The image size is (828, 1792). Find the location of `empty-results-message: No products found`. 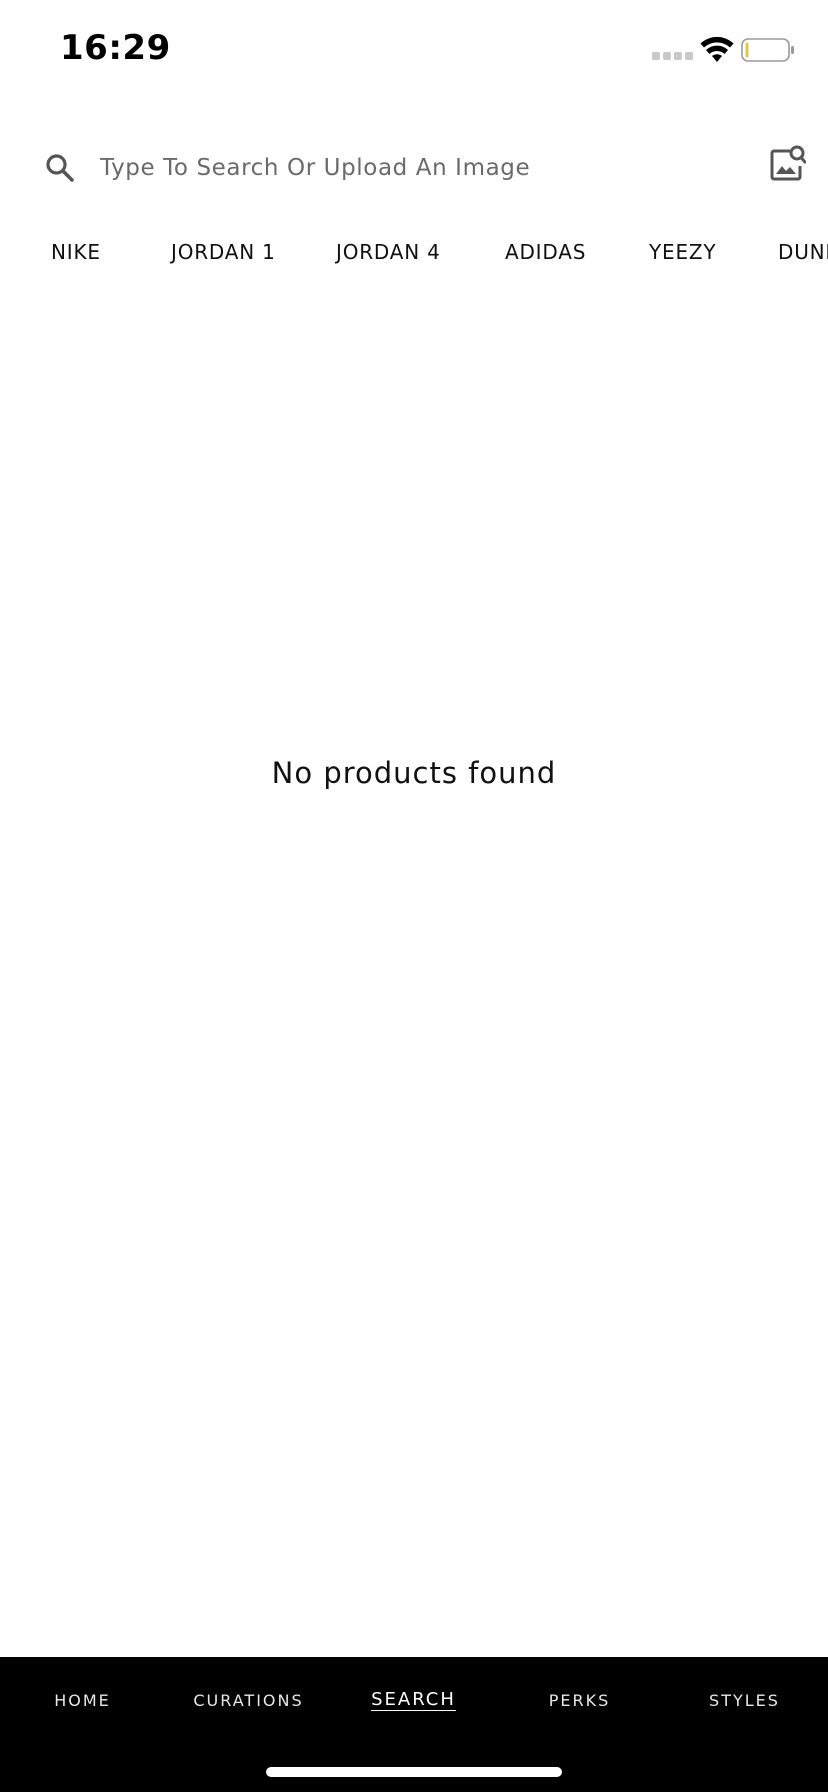

empty-results-message: No products found is located at coordinates (414, 773).